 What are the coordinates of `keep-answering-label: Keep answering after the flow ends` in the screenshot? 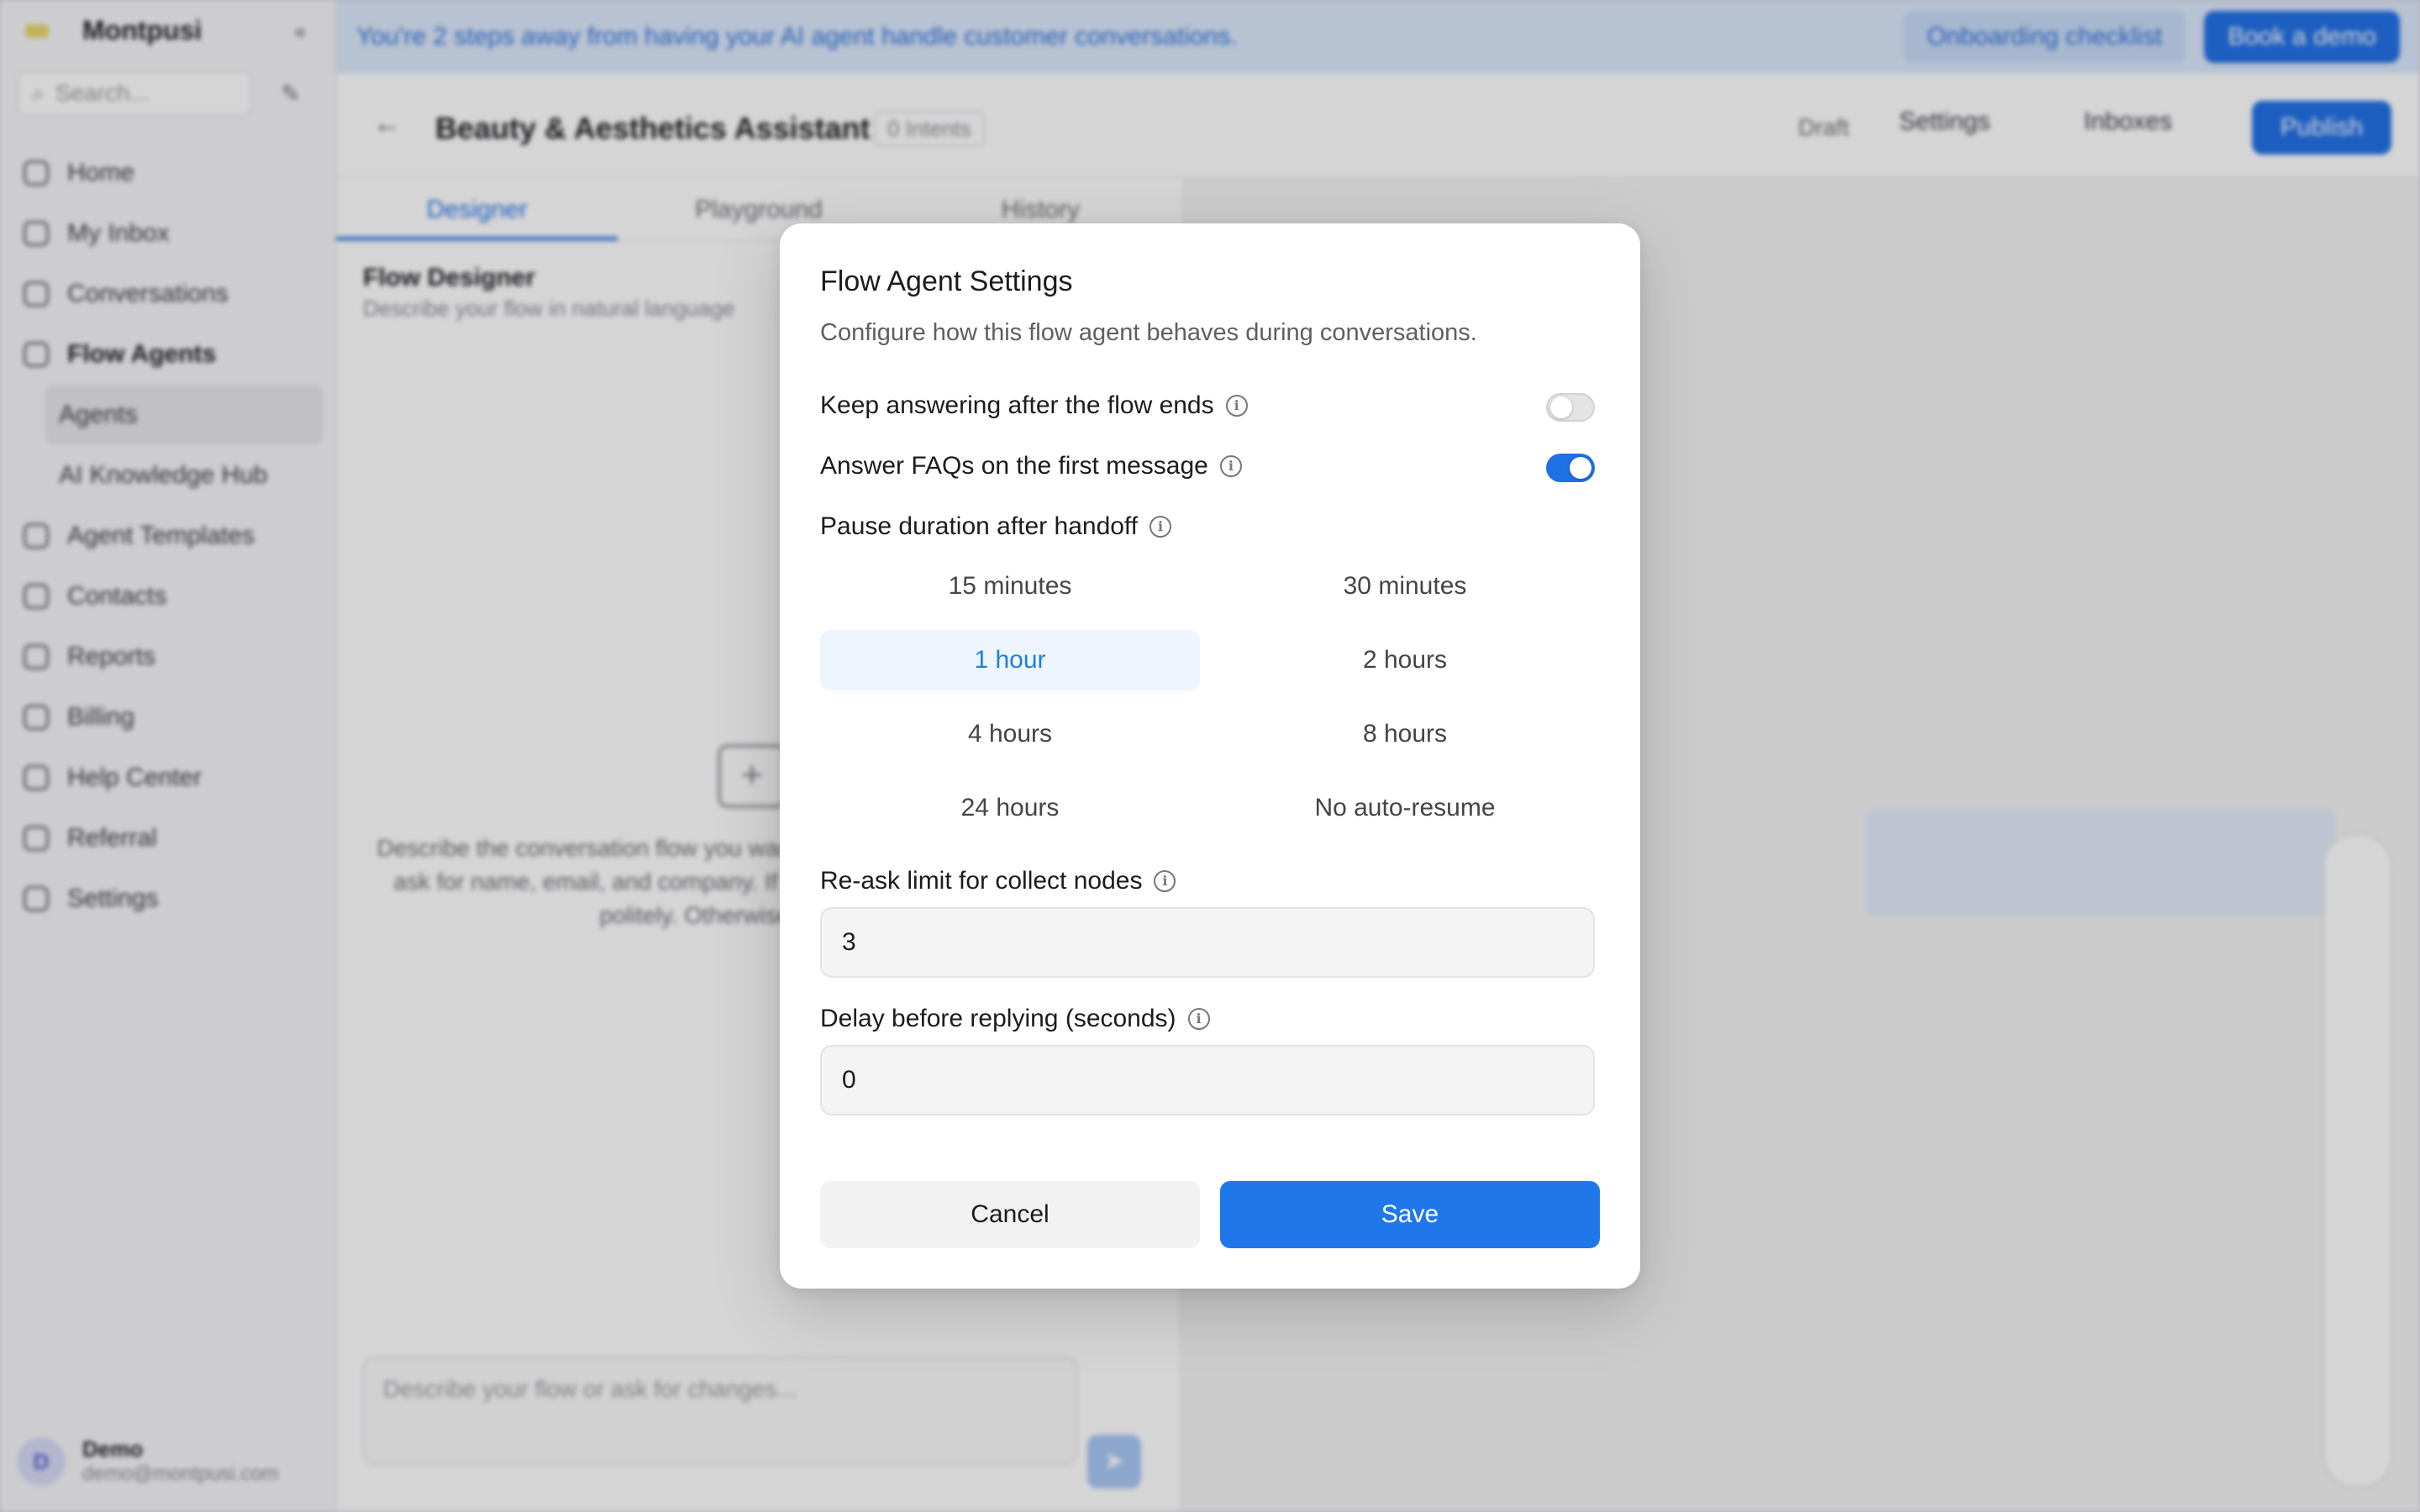 It's located at (1017, 405).